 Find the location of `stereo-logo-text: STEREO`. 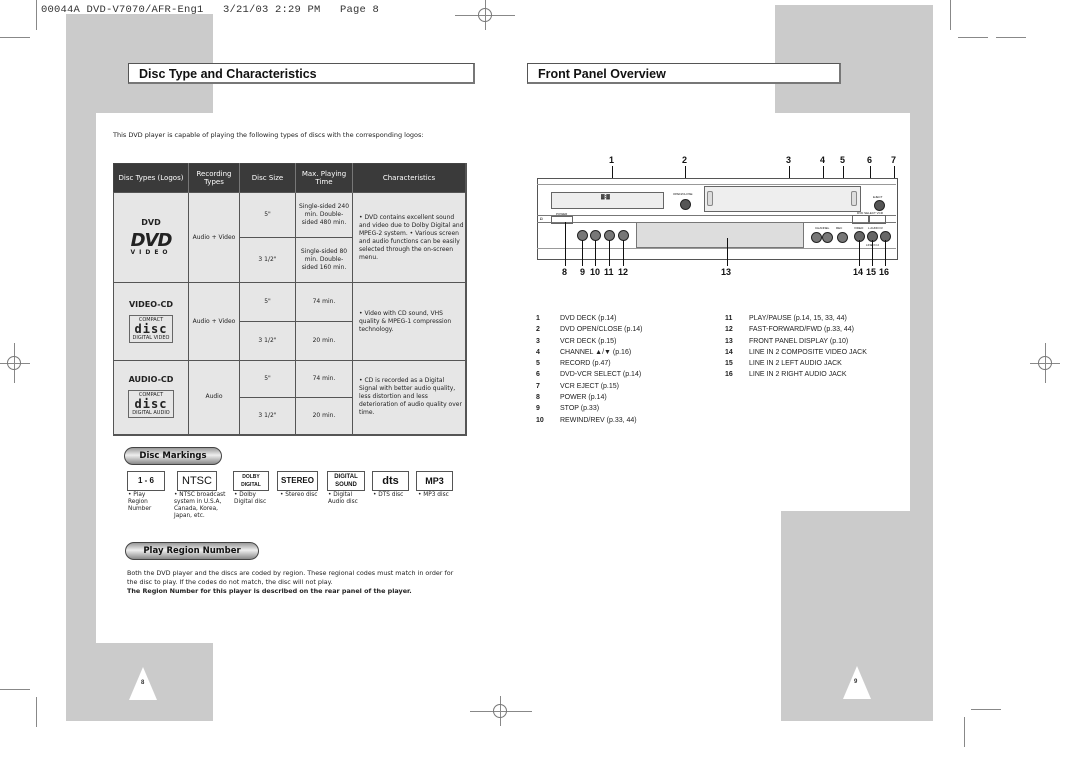

stereo-logo-text: STEREO is located at coordinates (297, 480).